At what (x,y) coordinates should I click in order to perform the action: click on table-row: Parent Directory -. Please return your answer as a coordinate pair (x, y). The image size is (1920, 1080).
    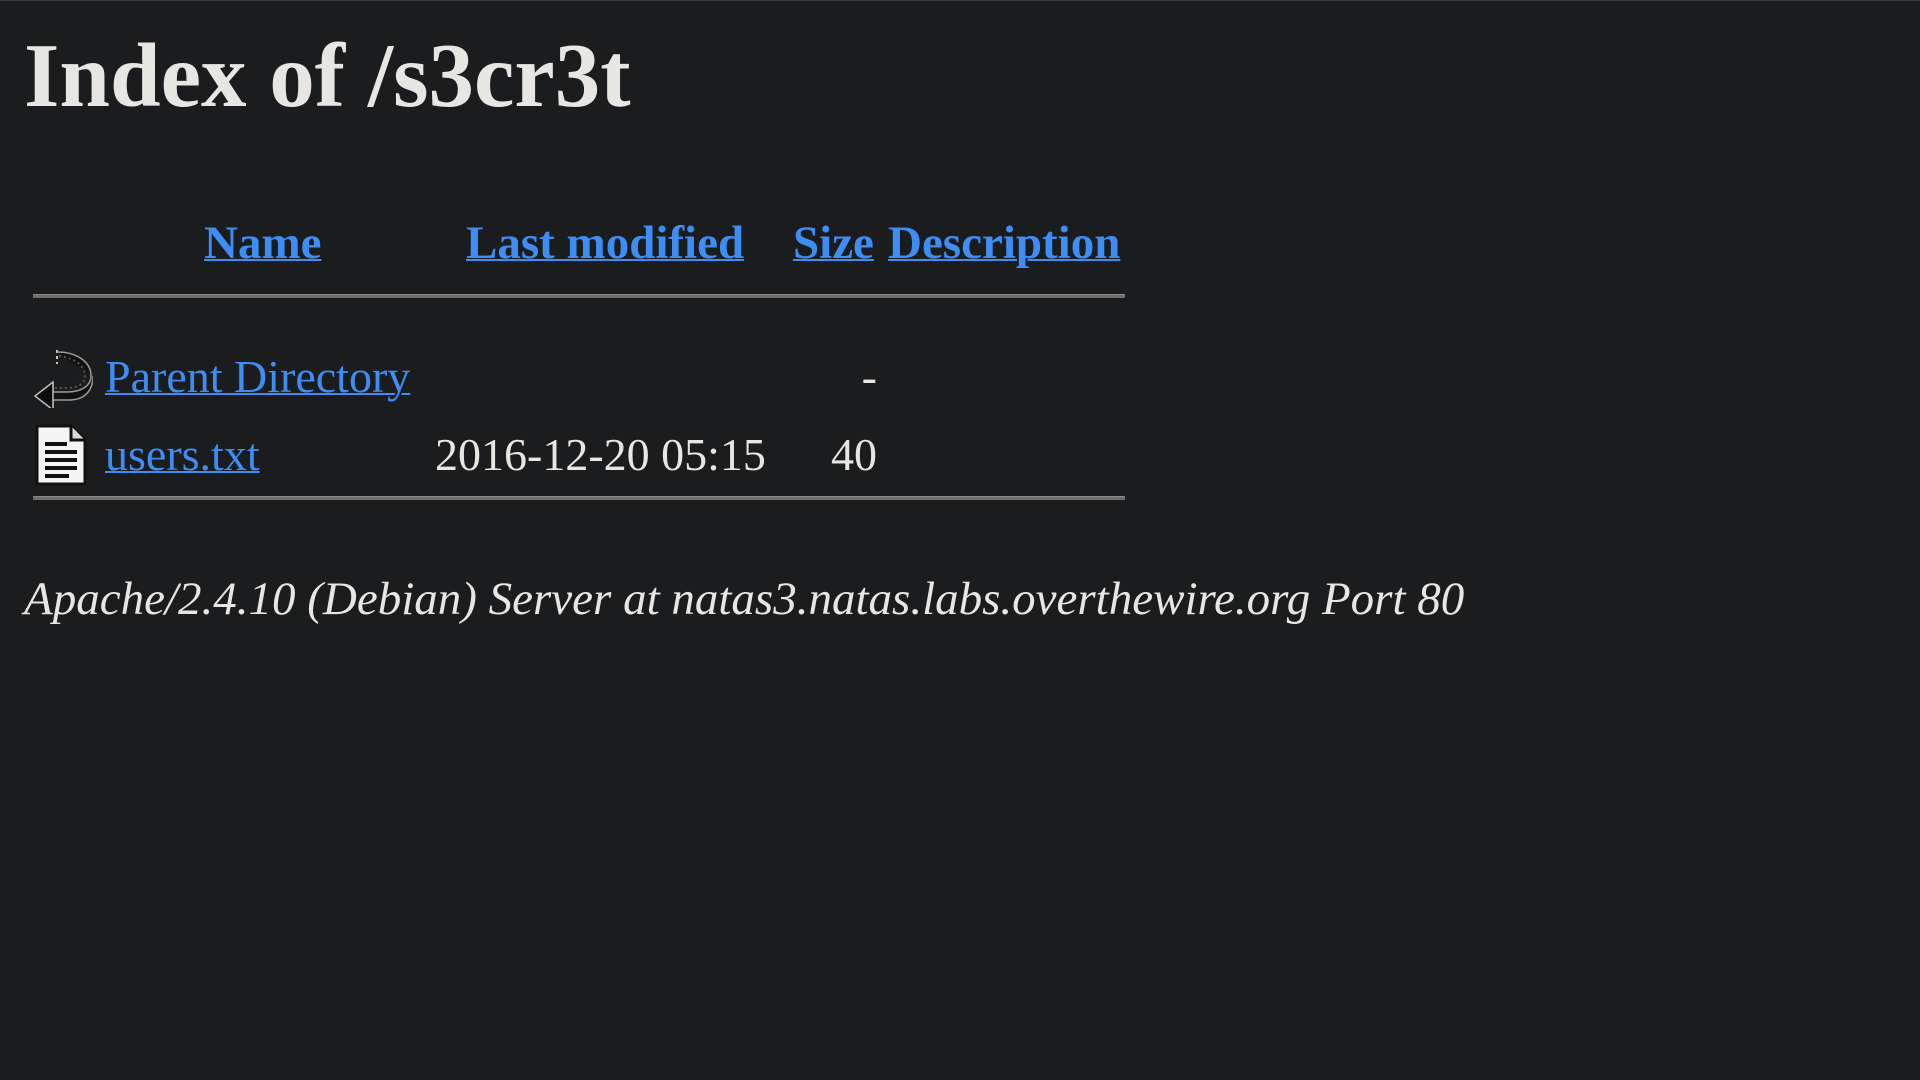
    Looking at the image, I should click on (579, 377).